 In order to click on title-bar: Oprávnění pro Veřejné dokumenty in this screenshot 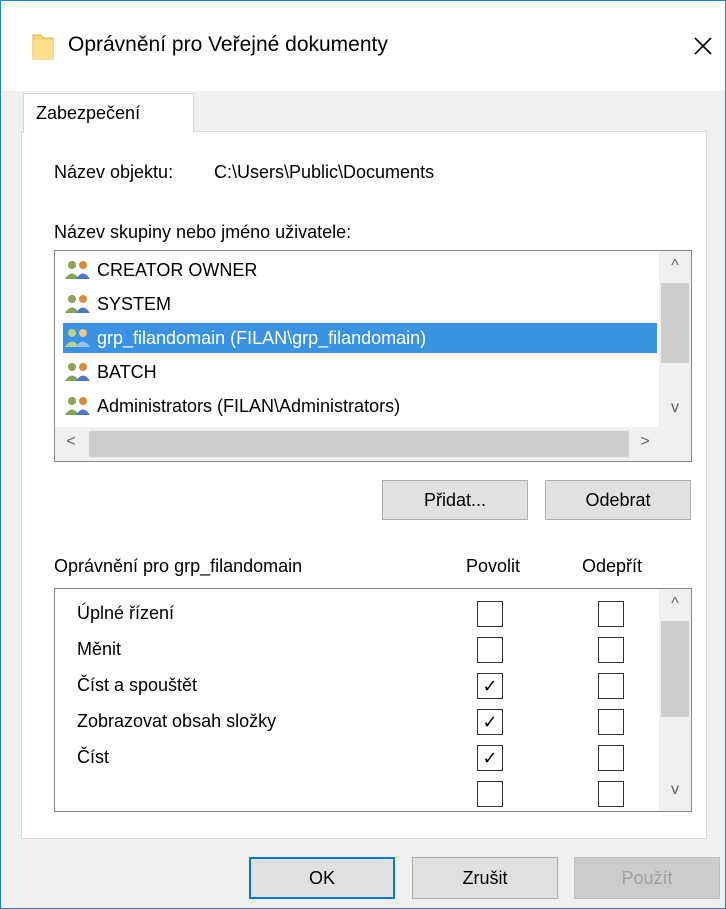, I will do `click(363, 46)`.